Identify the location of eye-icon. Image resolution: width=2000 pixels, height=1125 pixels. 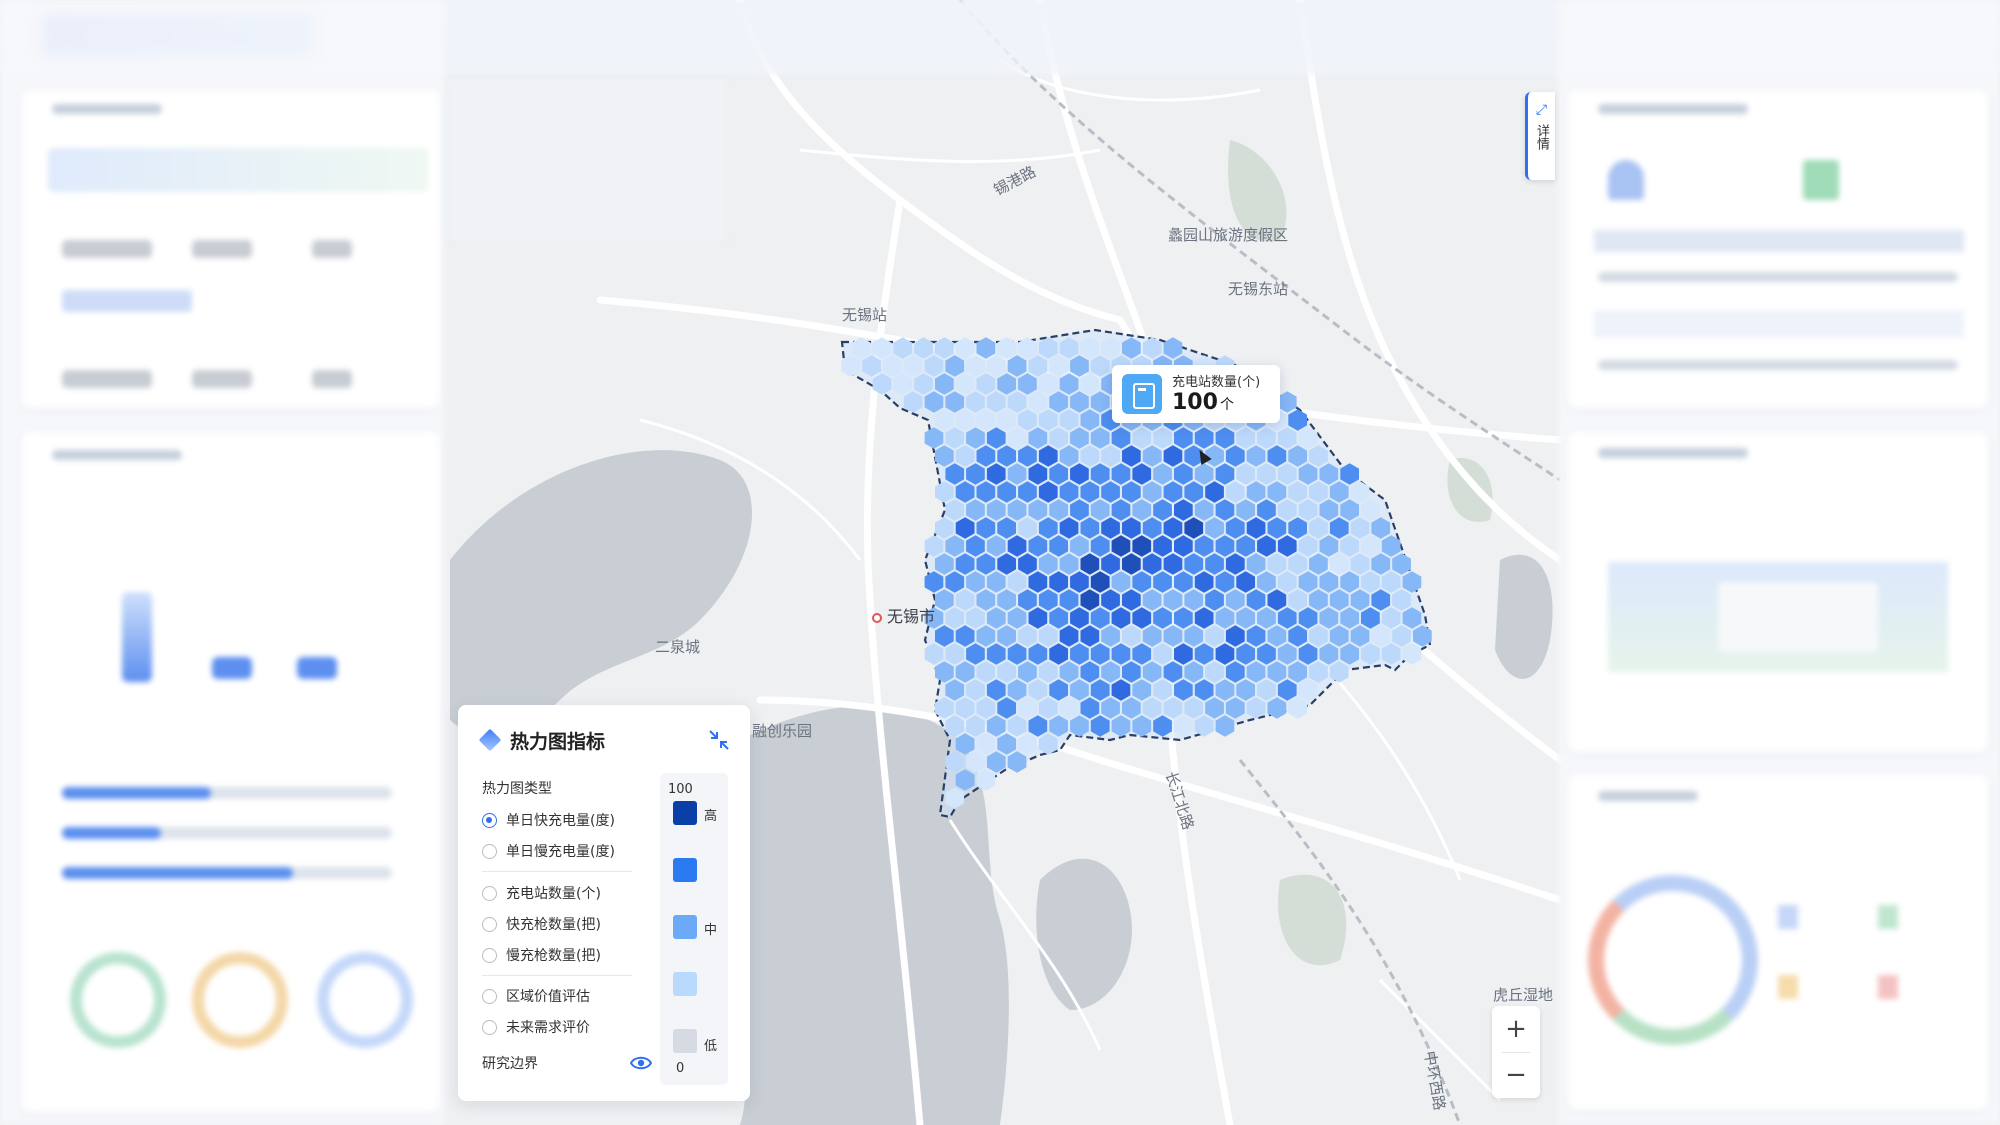
(641, 1063).